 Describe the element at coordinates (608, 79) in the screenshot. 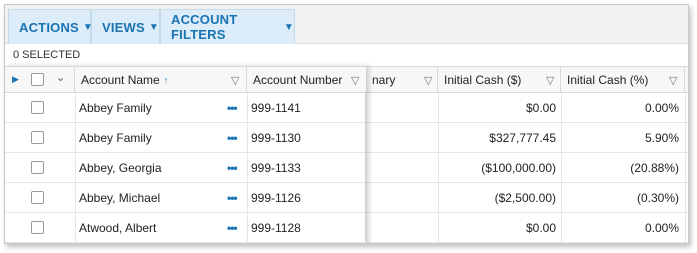

I see `column-label: Initial Cash (%)` at that location.